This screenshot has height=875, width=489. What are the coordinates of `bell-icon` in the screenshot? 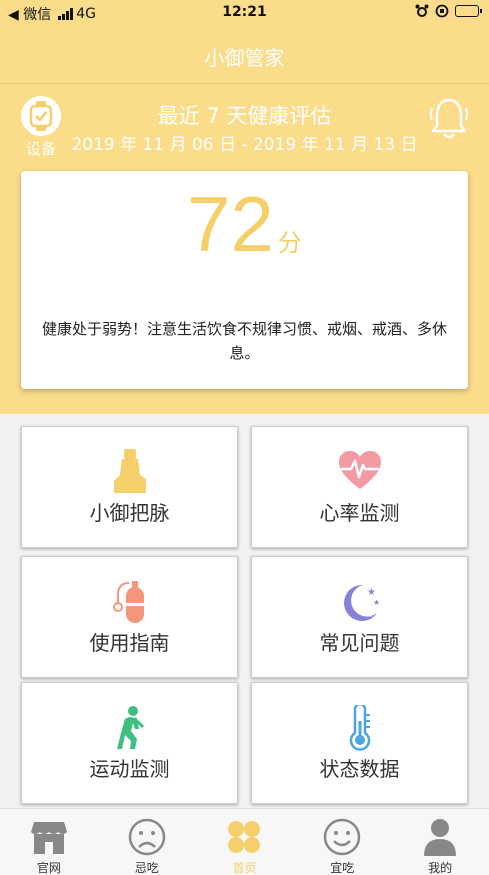 It's located at (449, 118).